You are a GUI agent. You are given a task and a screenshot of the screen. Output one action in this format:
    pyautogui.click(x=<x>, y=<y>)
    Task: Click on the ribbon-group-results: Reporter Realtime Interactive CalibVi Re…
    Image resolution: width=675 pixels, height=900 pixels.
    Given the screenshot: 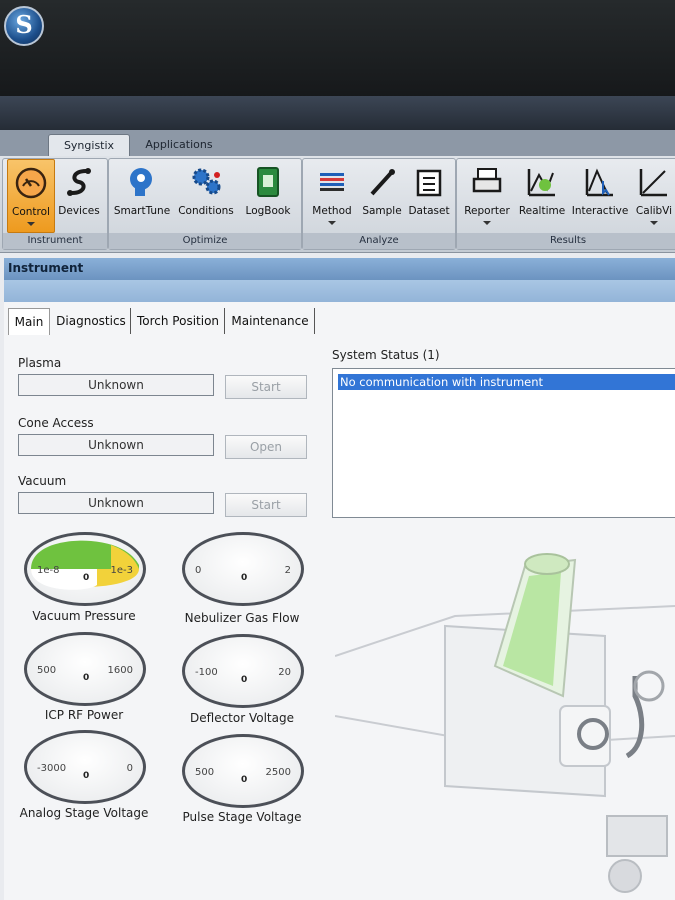 What is the action you would take?
    pyautogui.click(x=565, y=204)
    